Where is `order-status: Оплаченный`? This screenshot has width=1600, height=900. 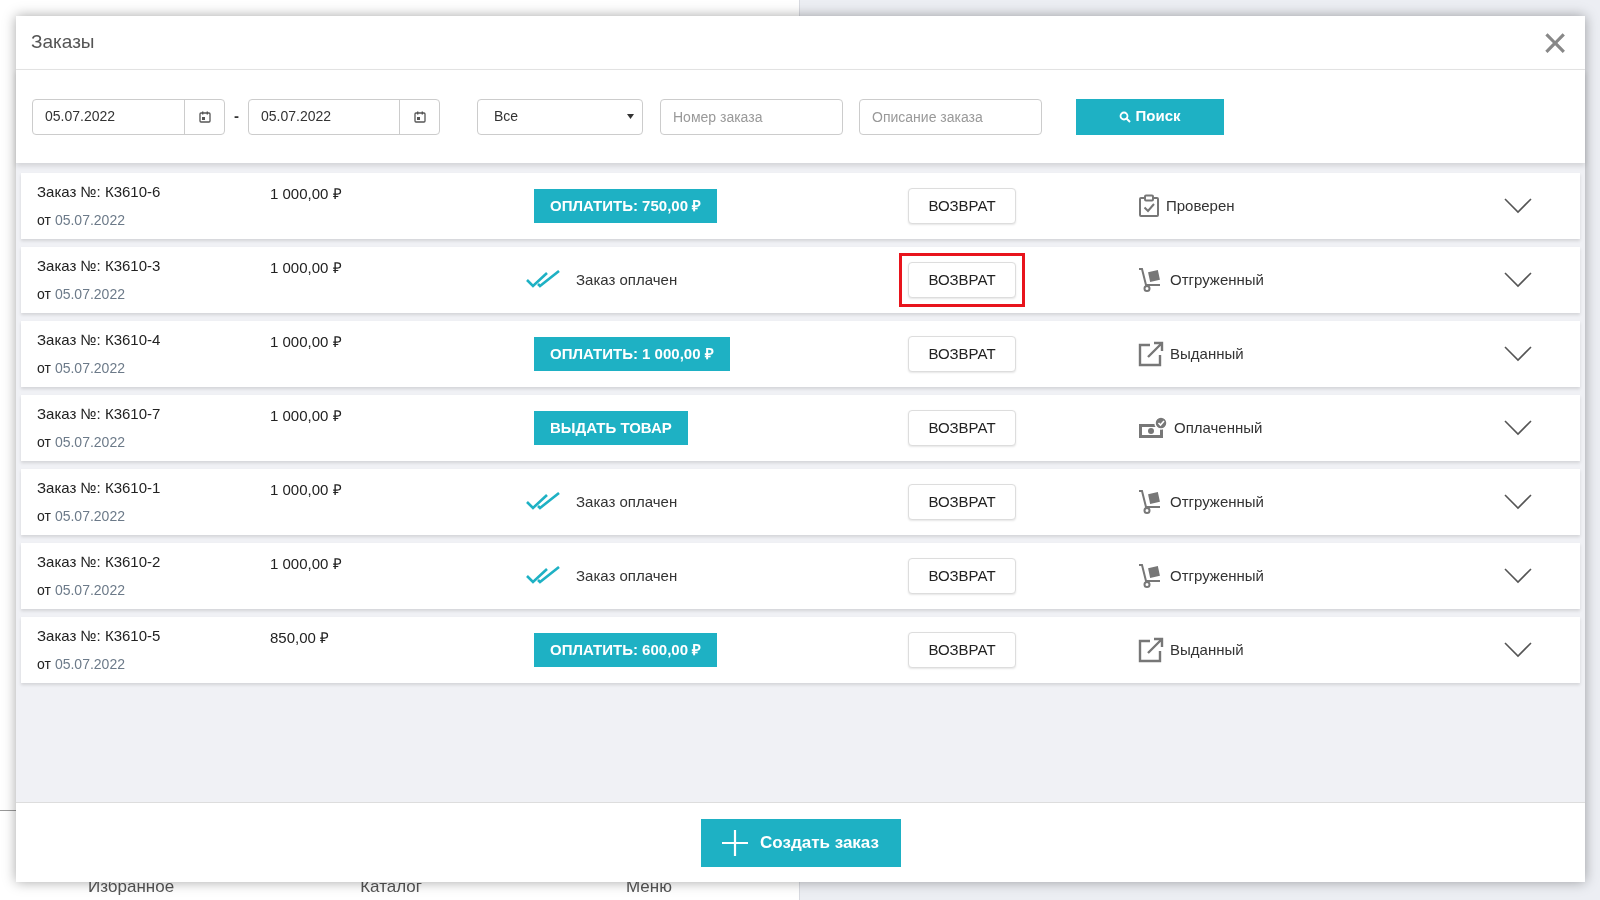
order-status: Оплаченный is located at coordinates (1218, 427).